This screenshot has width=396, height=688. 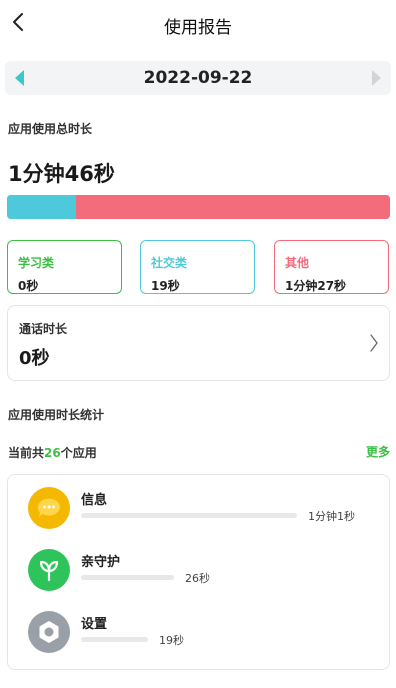 What do you see at coordinates (36, 263) in the screenshot?
I see `category-name: 学习类` at bounding box center [36, 263].